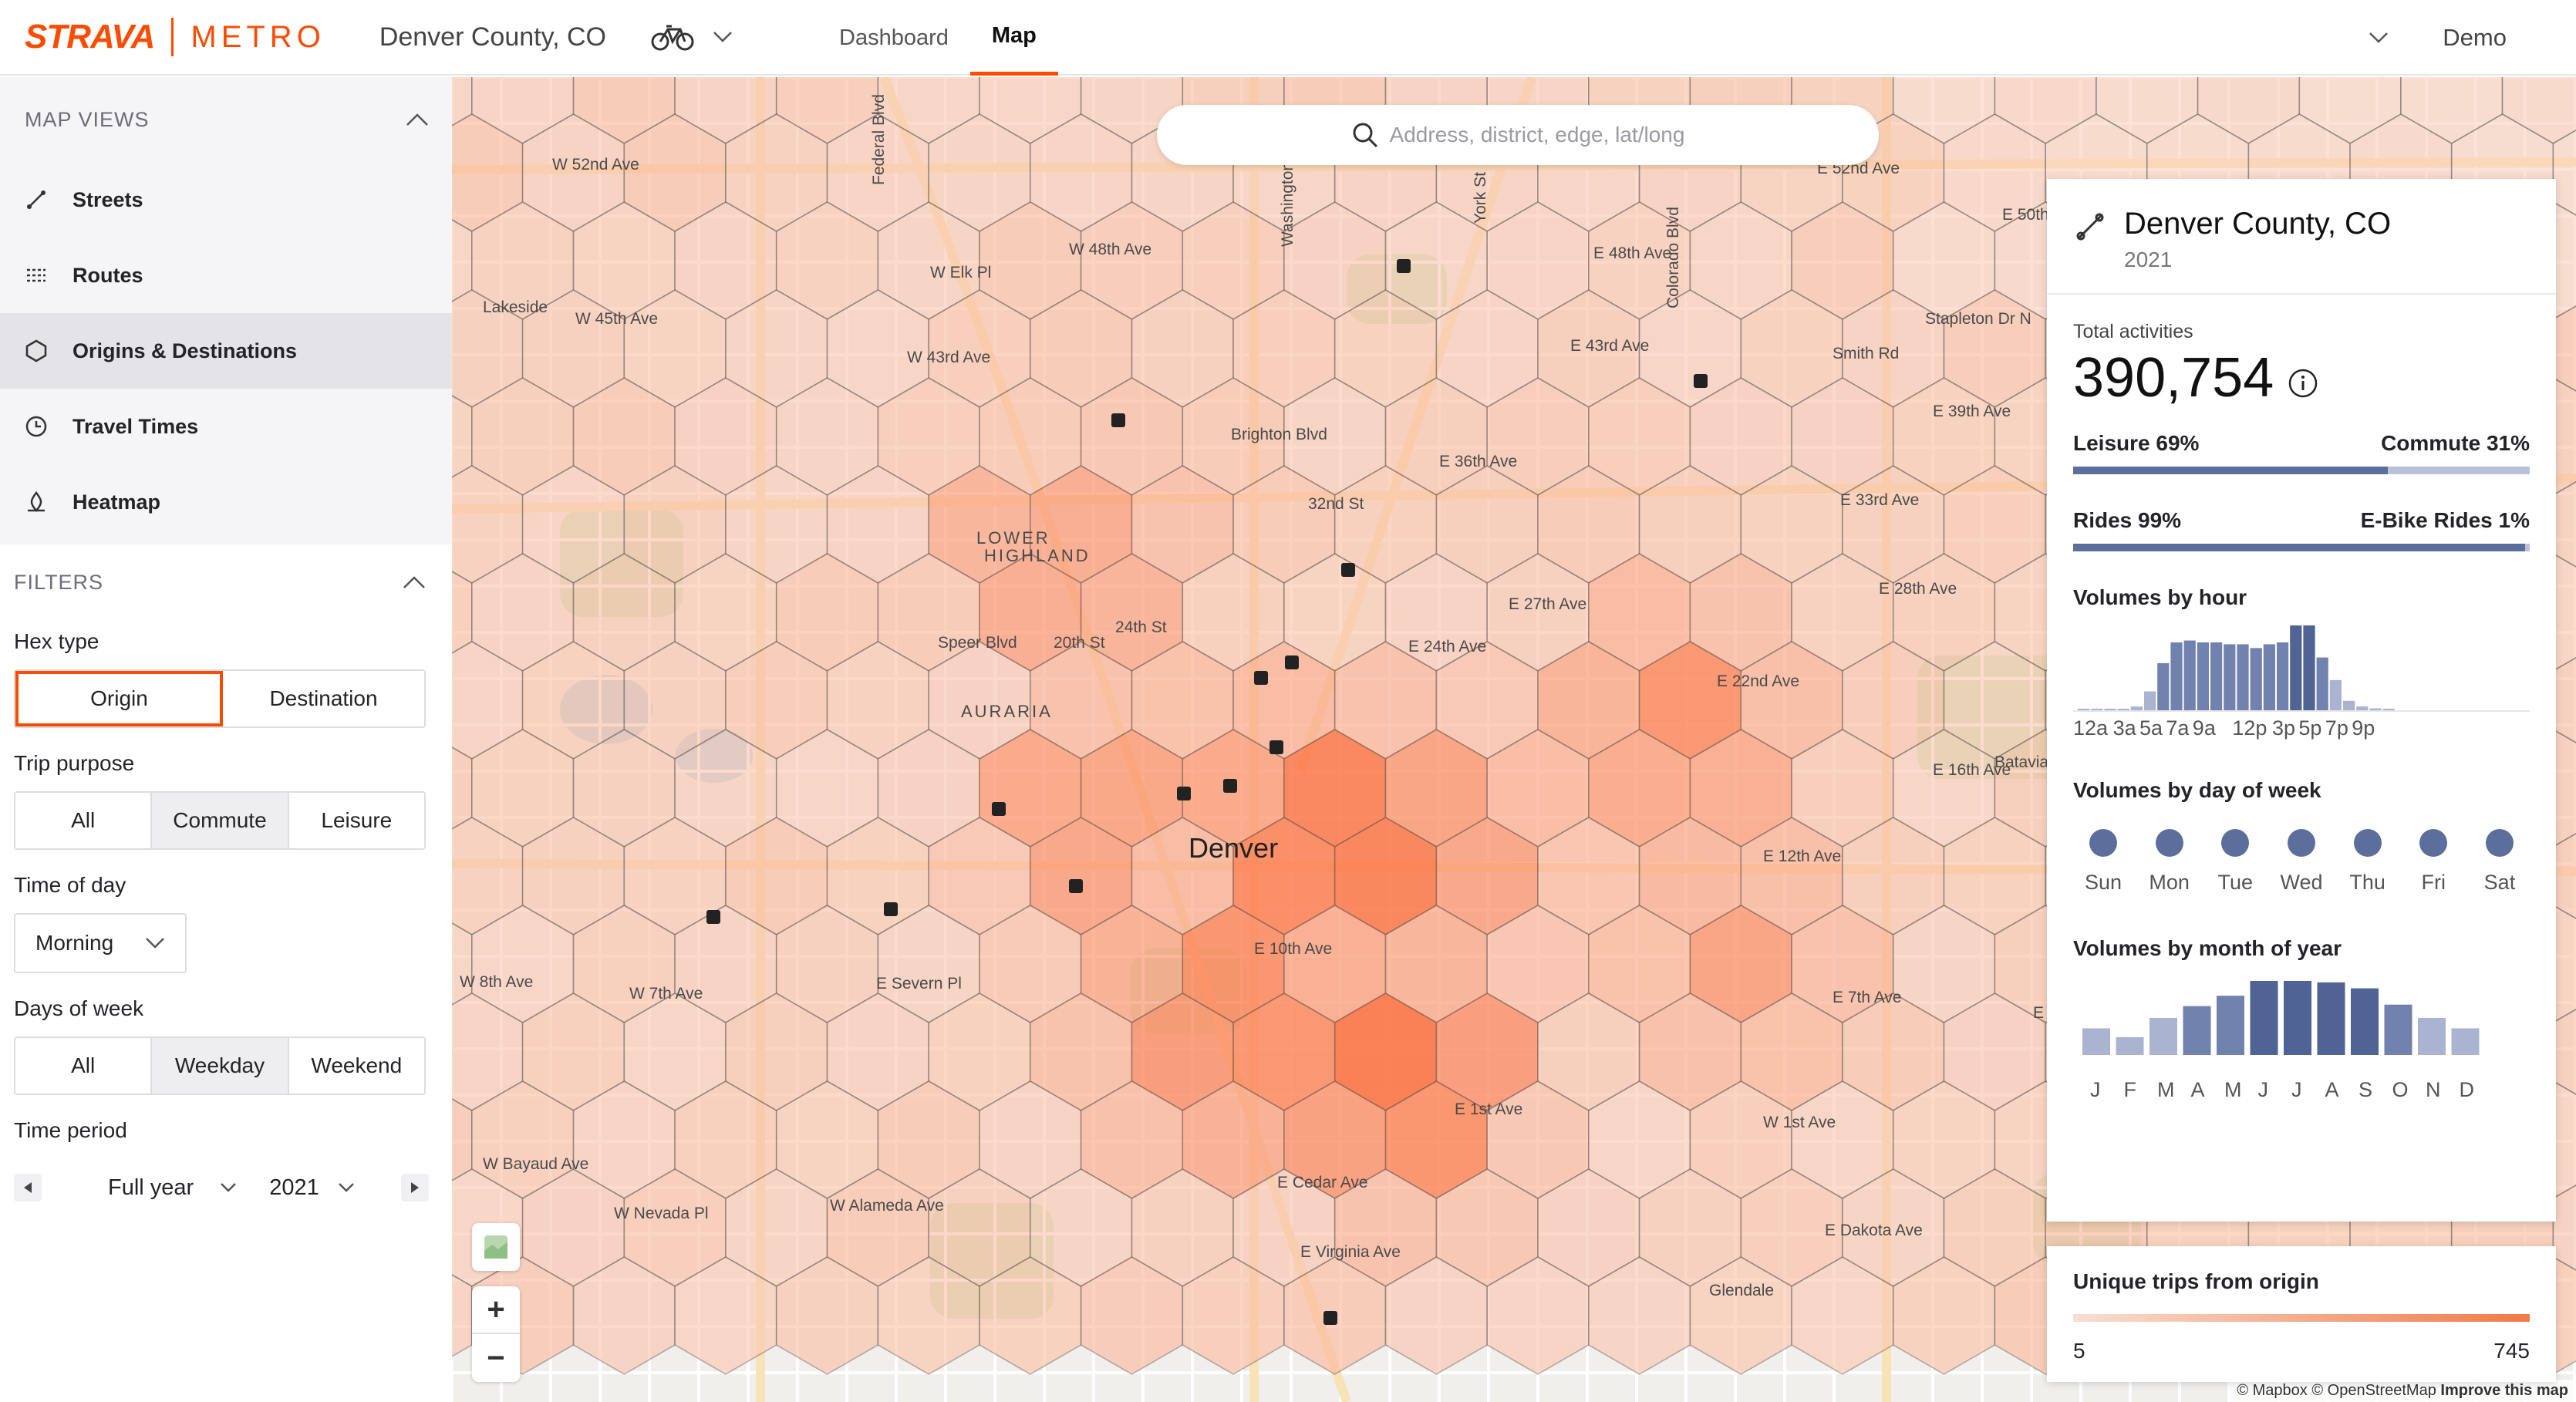 The image size is (2576, 1402). Describe the element at coordinates (175, 37) in the screenshot. I see `strava-metro-logo: STRAVA METRO` at that location.